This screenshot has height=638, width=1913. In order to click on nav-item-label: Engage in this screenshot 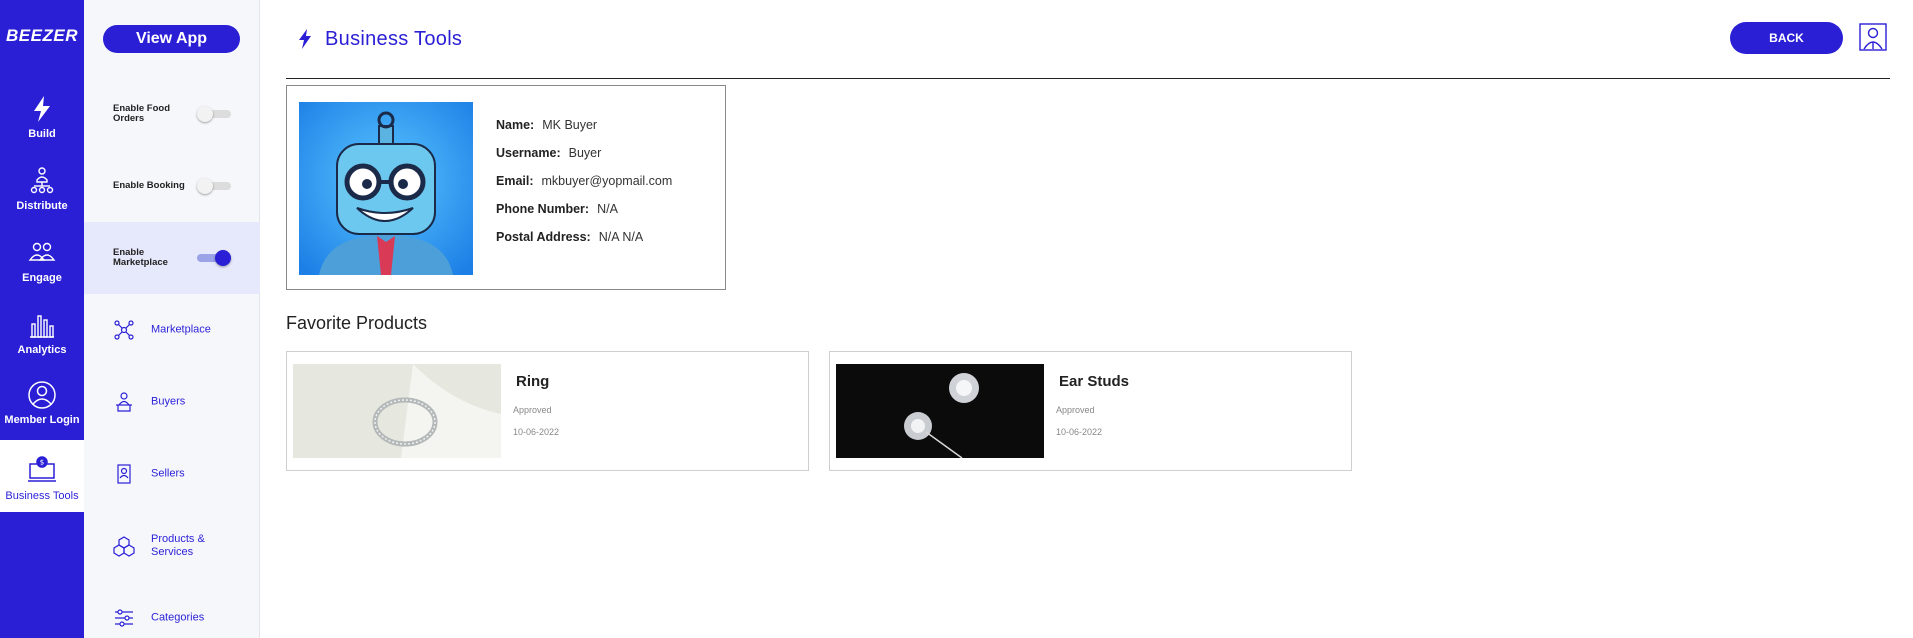, I will do `click(42, 278)`.